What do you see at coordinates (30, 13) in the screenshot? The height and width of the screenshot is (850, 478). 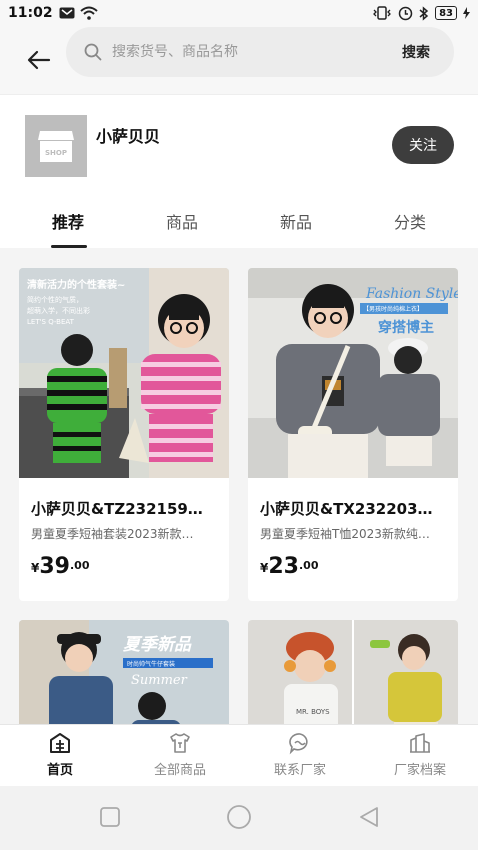 I see `status-time: 11:02` at bounding box center [30, 13].